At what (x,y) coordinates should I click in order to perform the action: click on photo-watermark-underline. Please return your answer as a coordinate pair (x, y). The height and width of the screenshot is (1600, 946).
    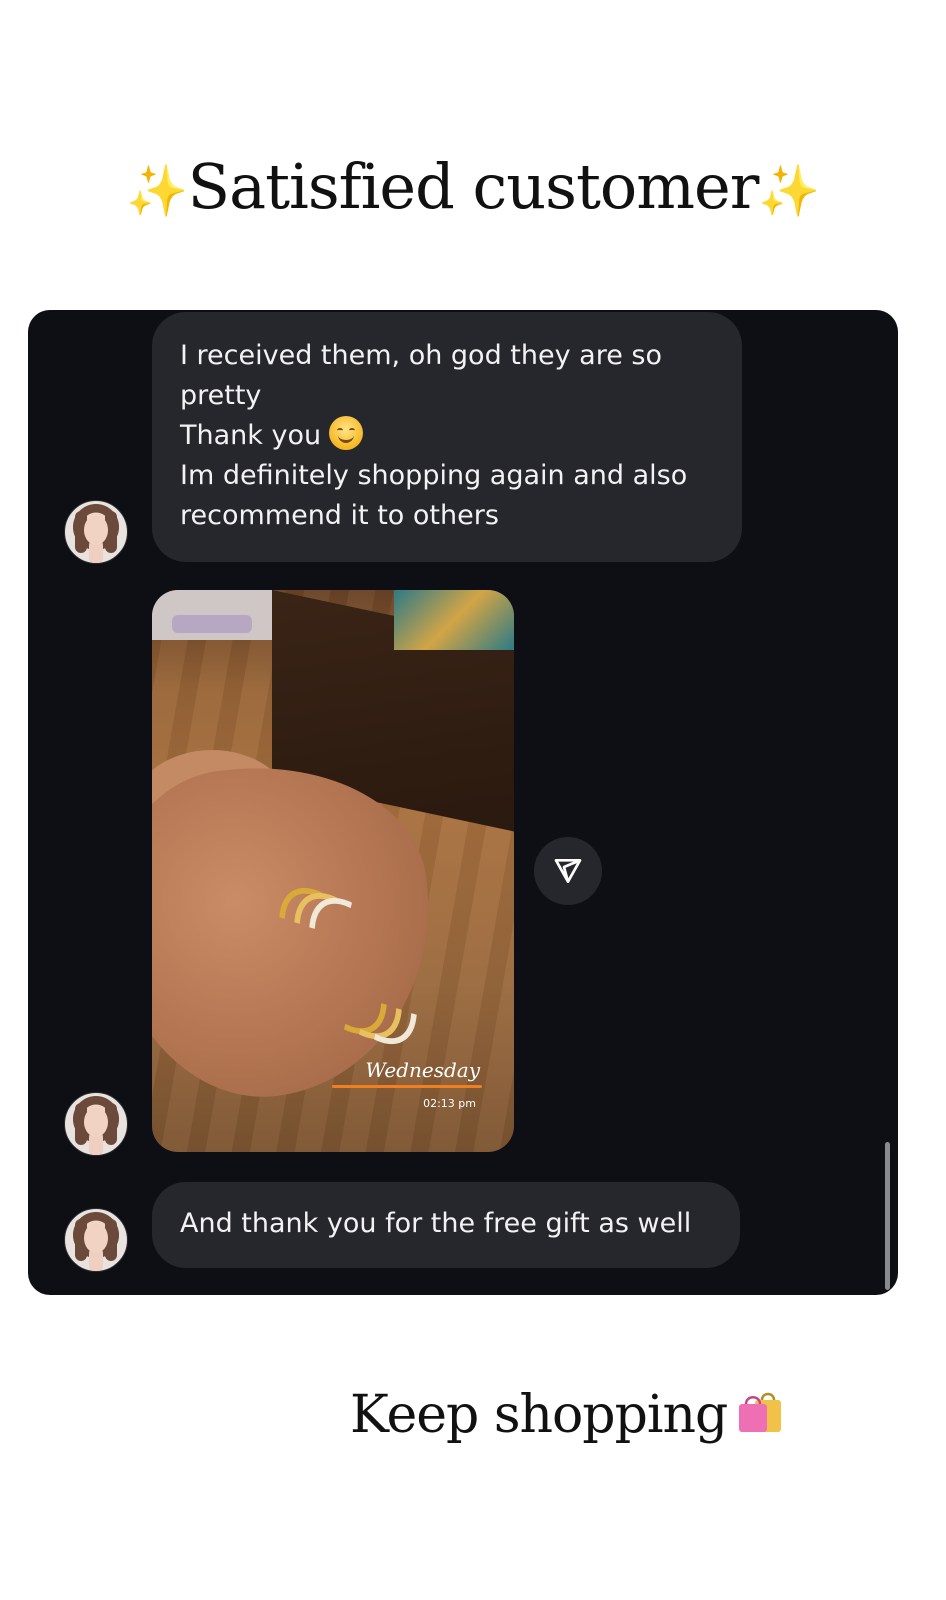
    Looking at the image, I should click on (407, 1086).